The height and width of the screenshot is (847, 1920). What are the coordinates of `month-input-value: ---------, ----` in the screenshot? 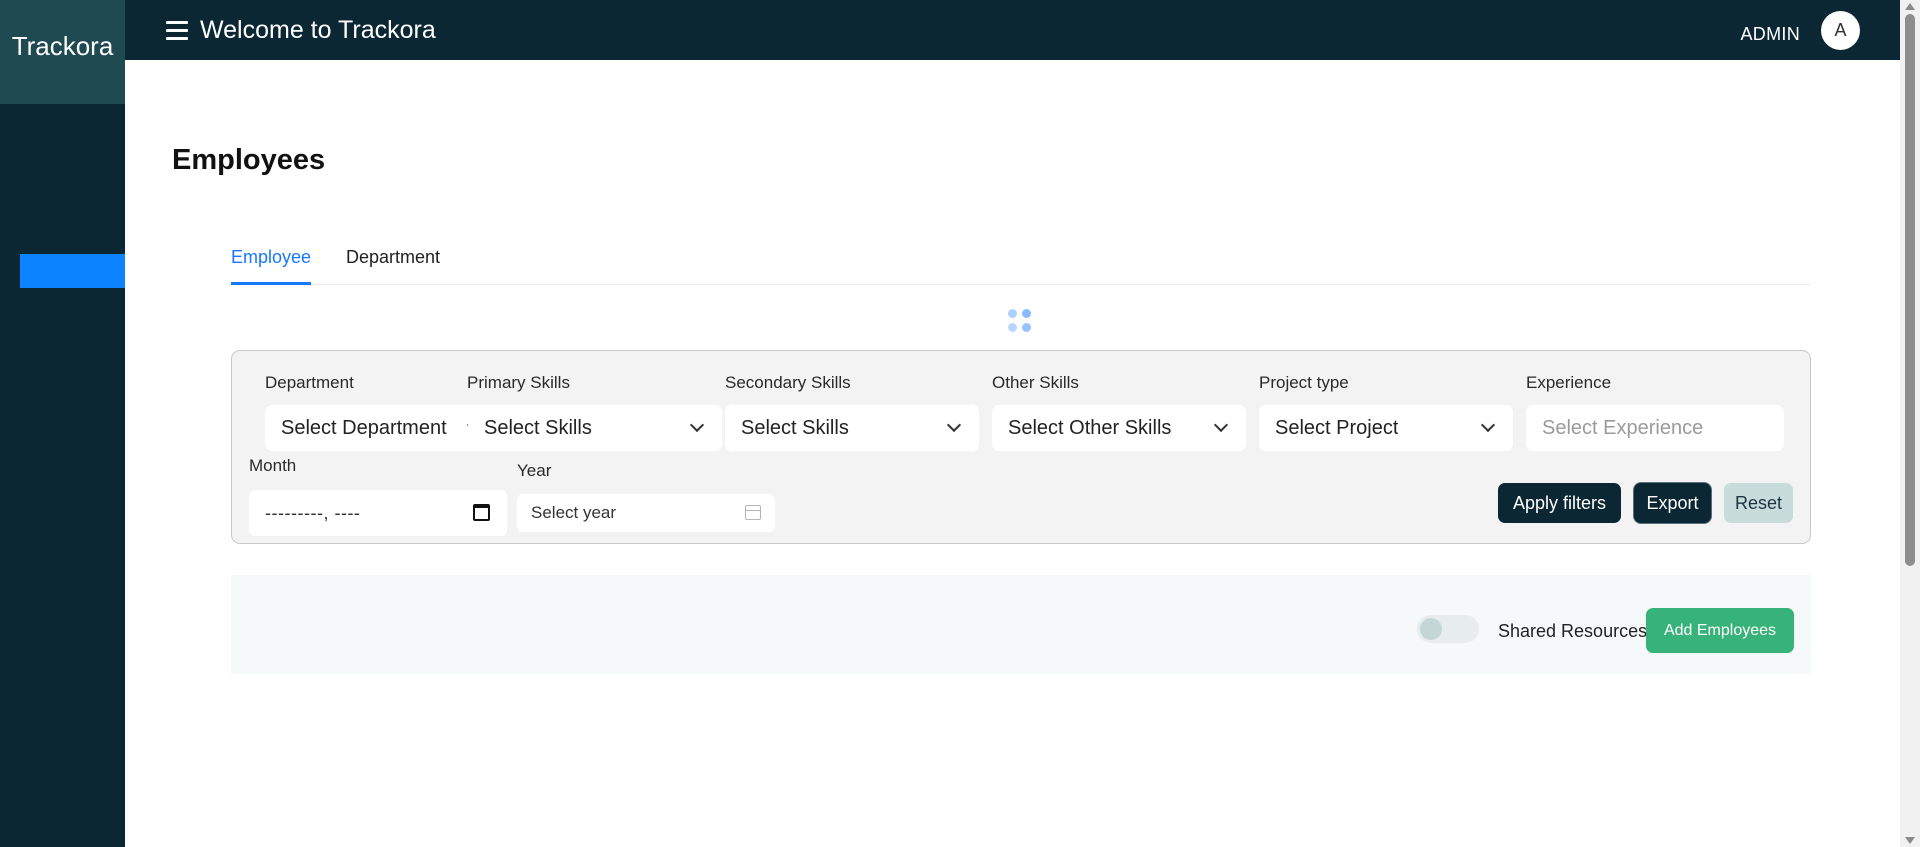 It's located at (313, 512).